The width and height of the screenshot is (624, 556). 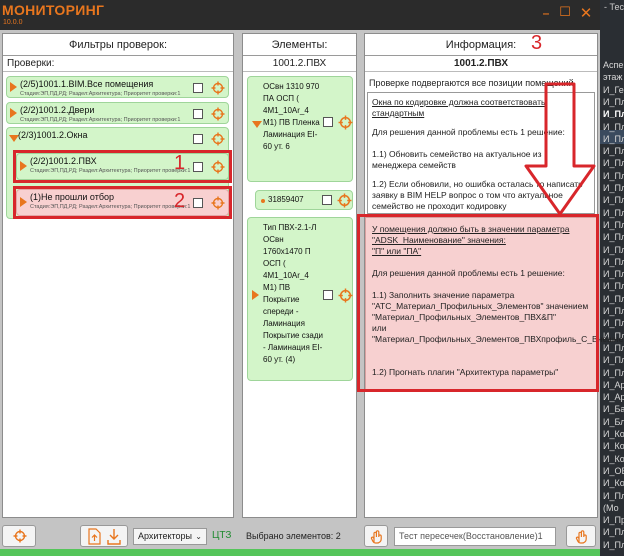 What do you see at coordinates (613, 470) in the screenshot?
I see `bg-editor-row: И_ОВ` at bounding box center [613, 470].